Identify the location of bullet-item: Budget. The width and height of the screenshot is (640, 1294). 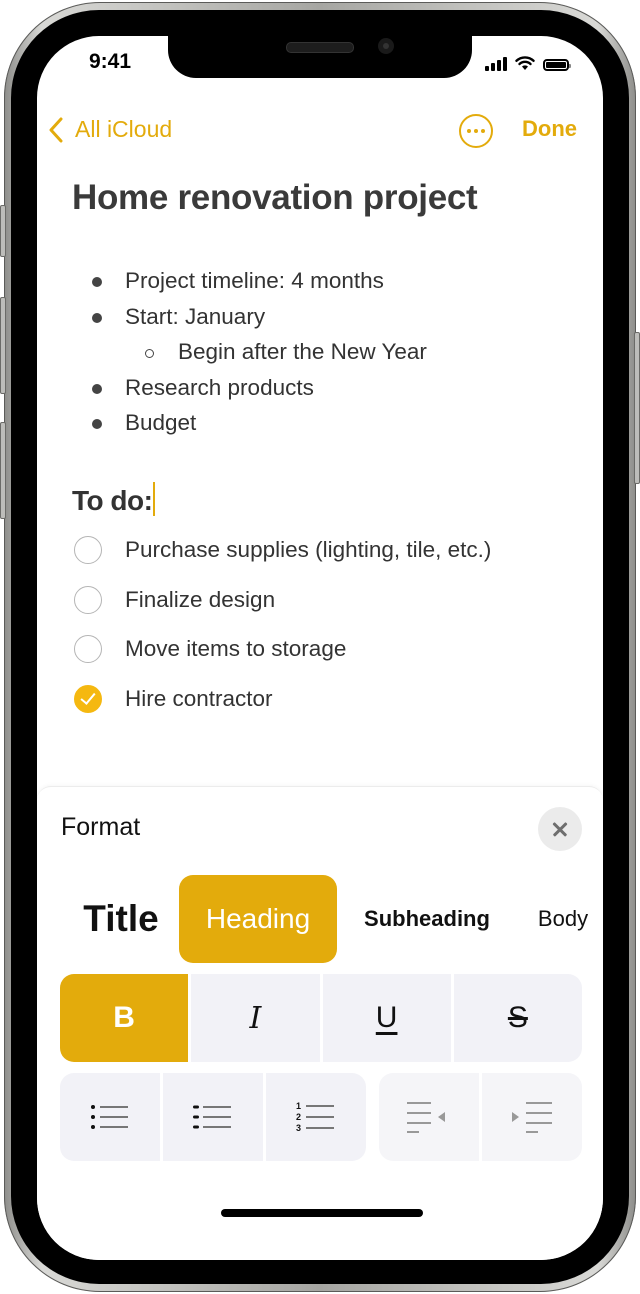
(320, 426).